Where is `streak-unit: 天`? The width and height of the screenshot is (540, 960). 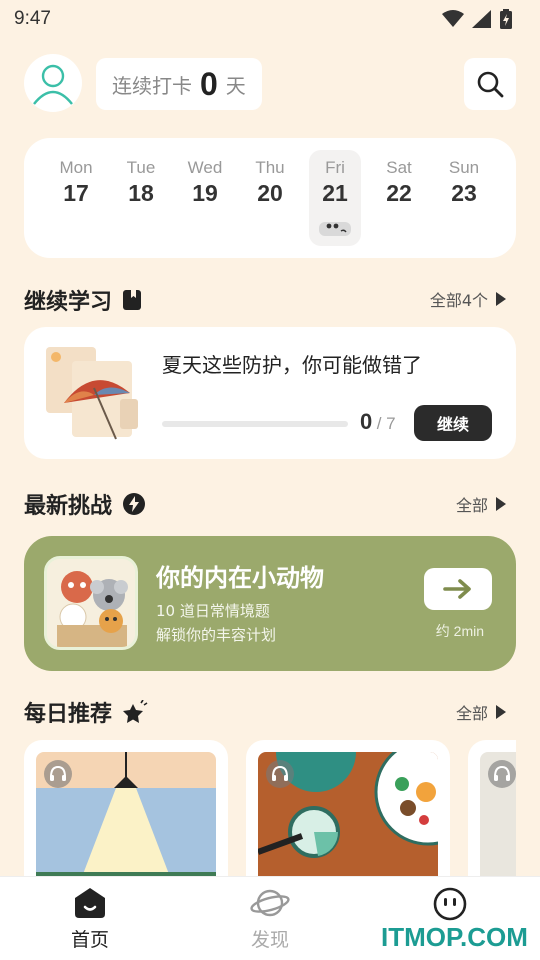
streak-unit: 天 is located at coordinates (235, 85).